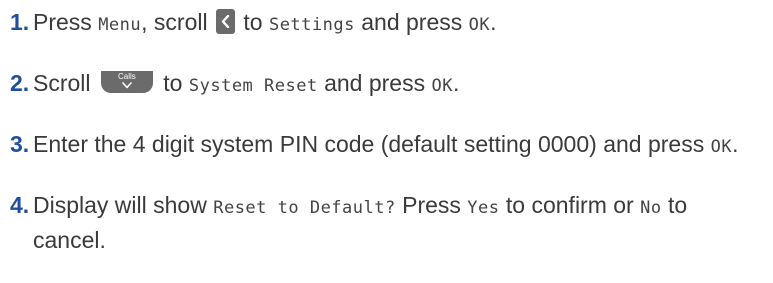 The width and height of the screenshot is (773, 283). What do you see at coordinates (65, 83) in the screenshot?
I see `step-text: Scroll` at bounding box center [65, 83].